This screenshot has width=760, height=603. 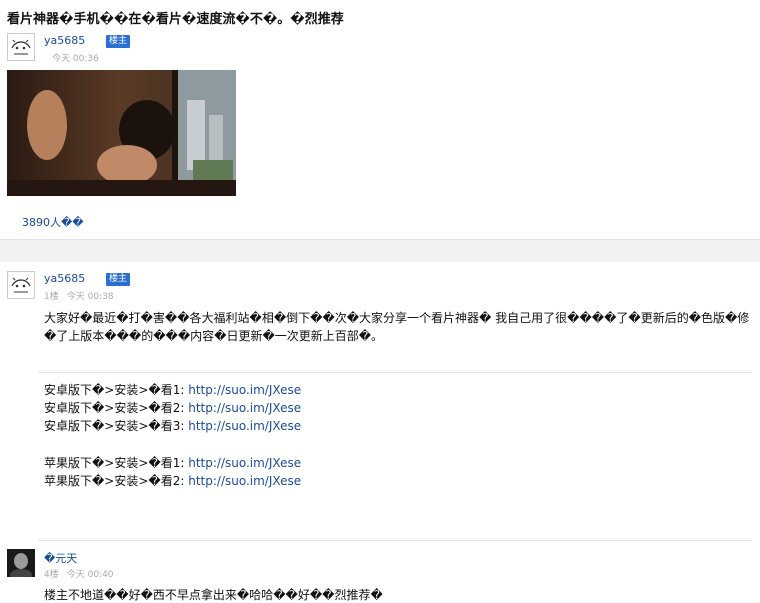 I want to click on link-label: 安卓版下�>安装>�看3:, so click(x=116, y=426).